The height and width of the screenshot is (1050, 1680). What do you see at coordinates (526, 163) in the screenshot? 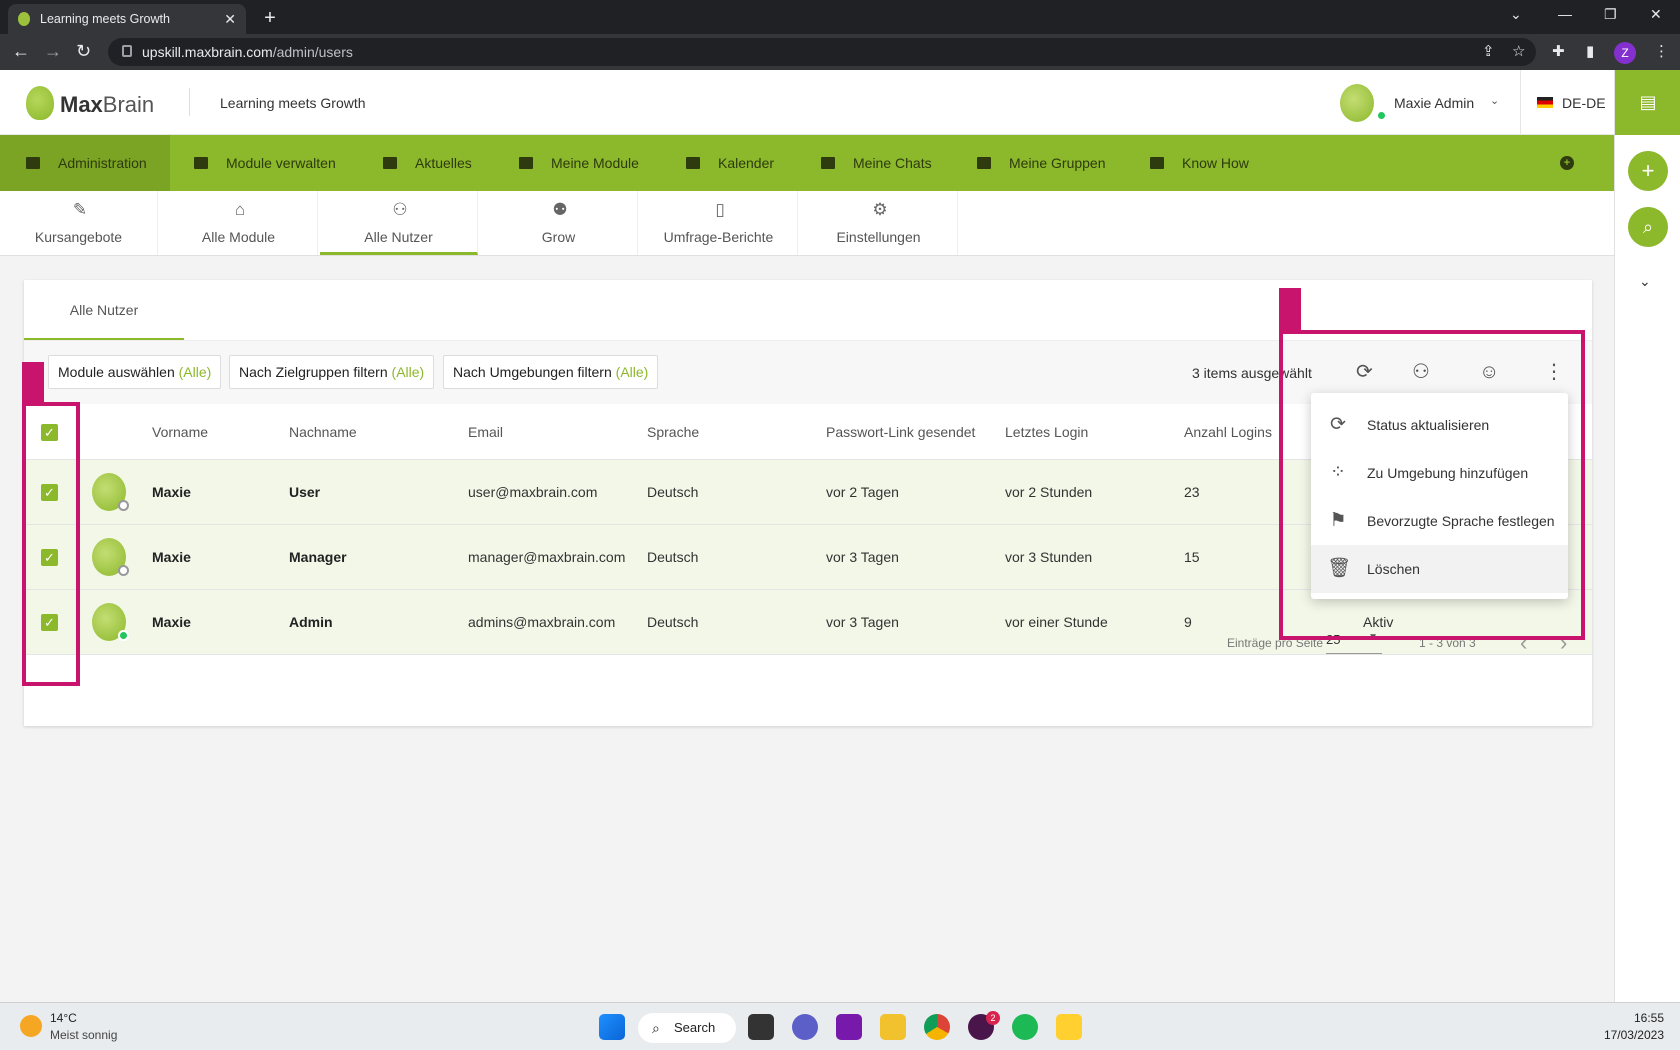
I see `graduation-cap-icon` at bounding box center [526, 163].